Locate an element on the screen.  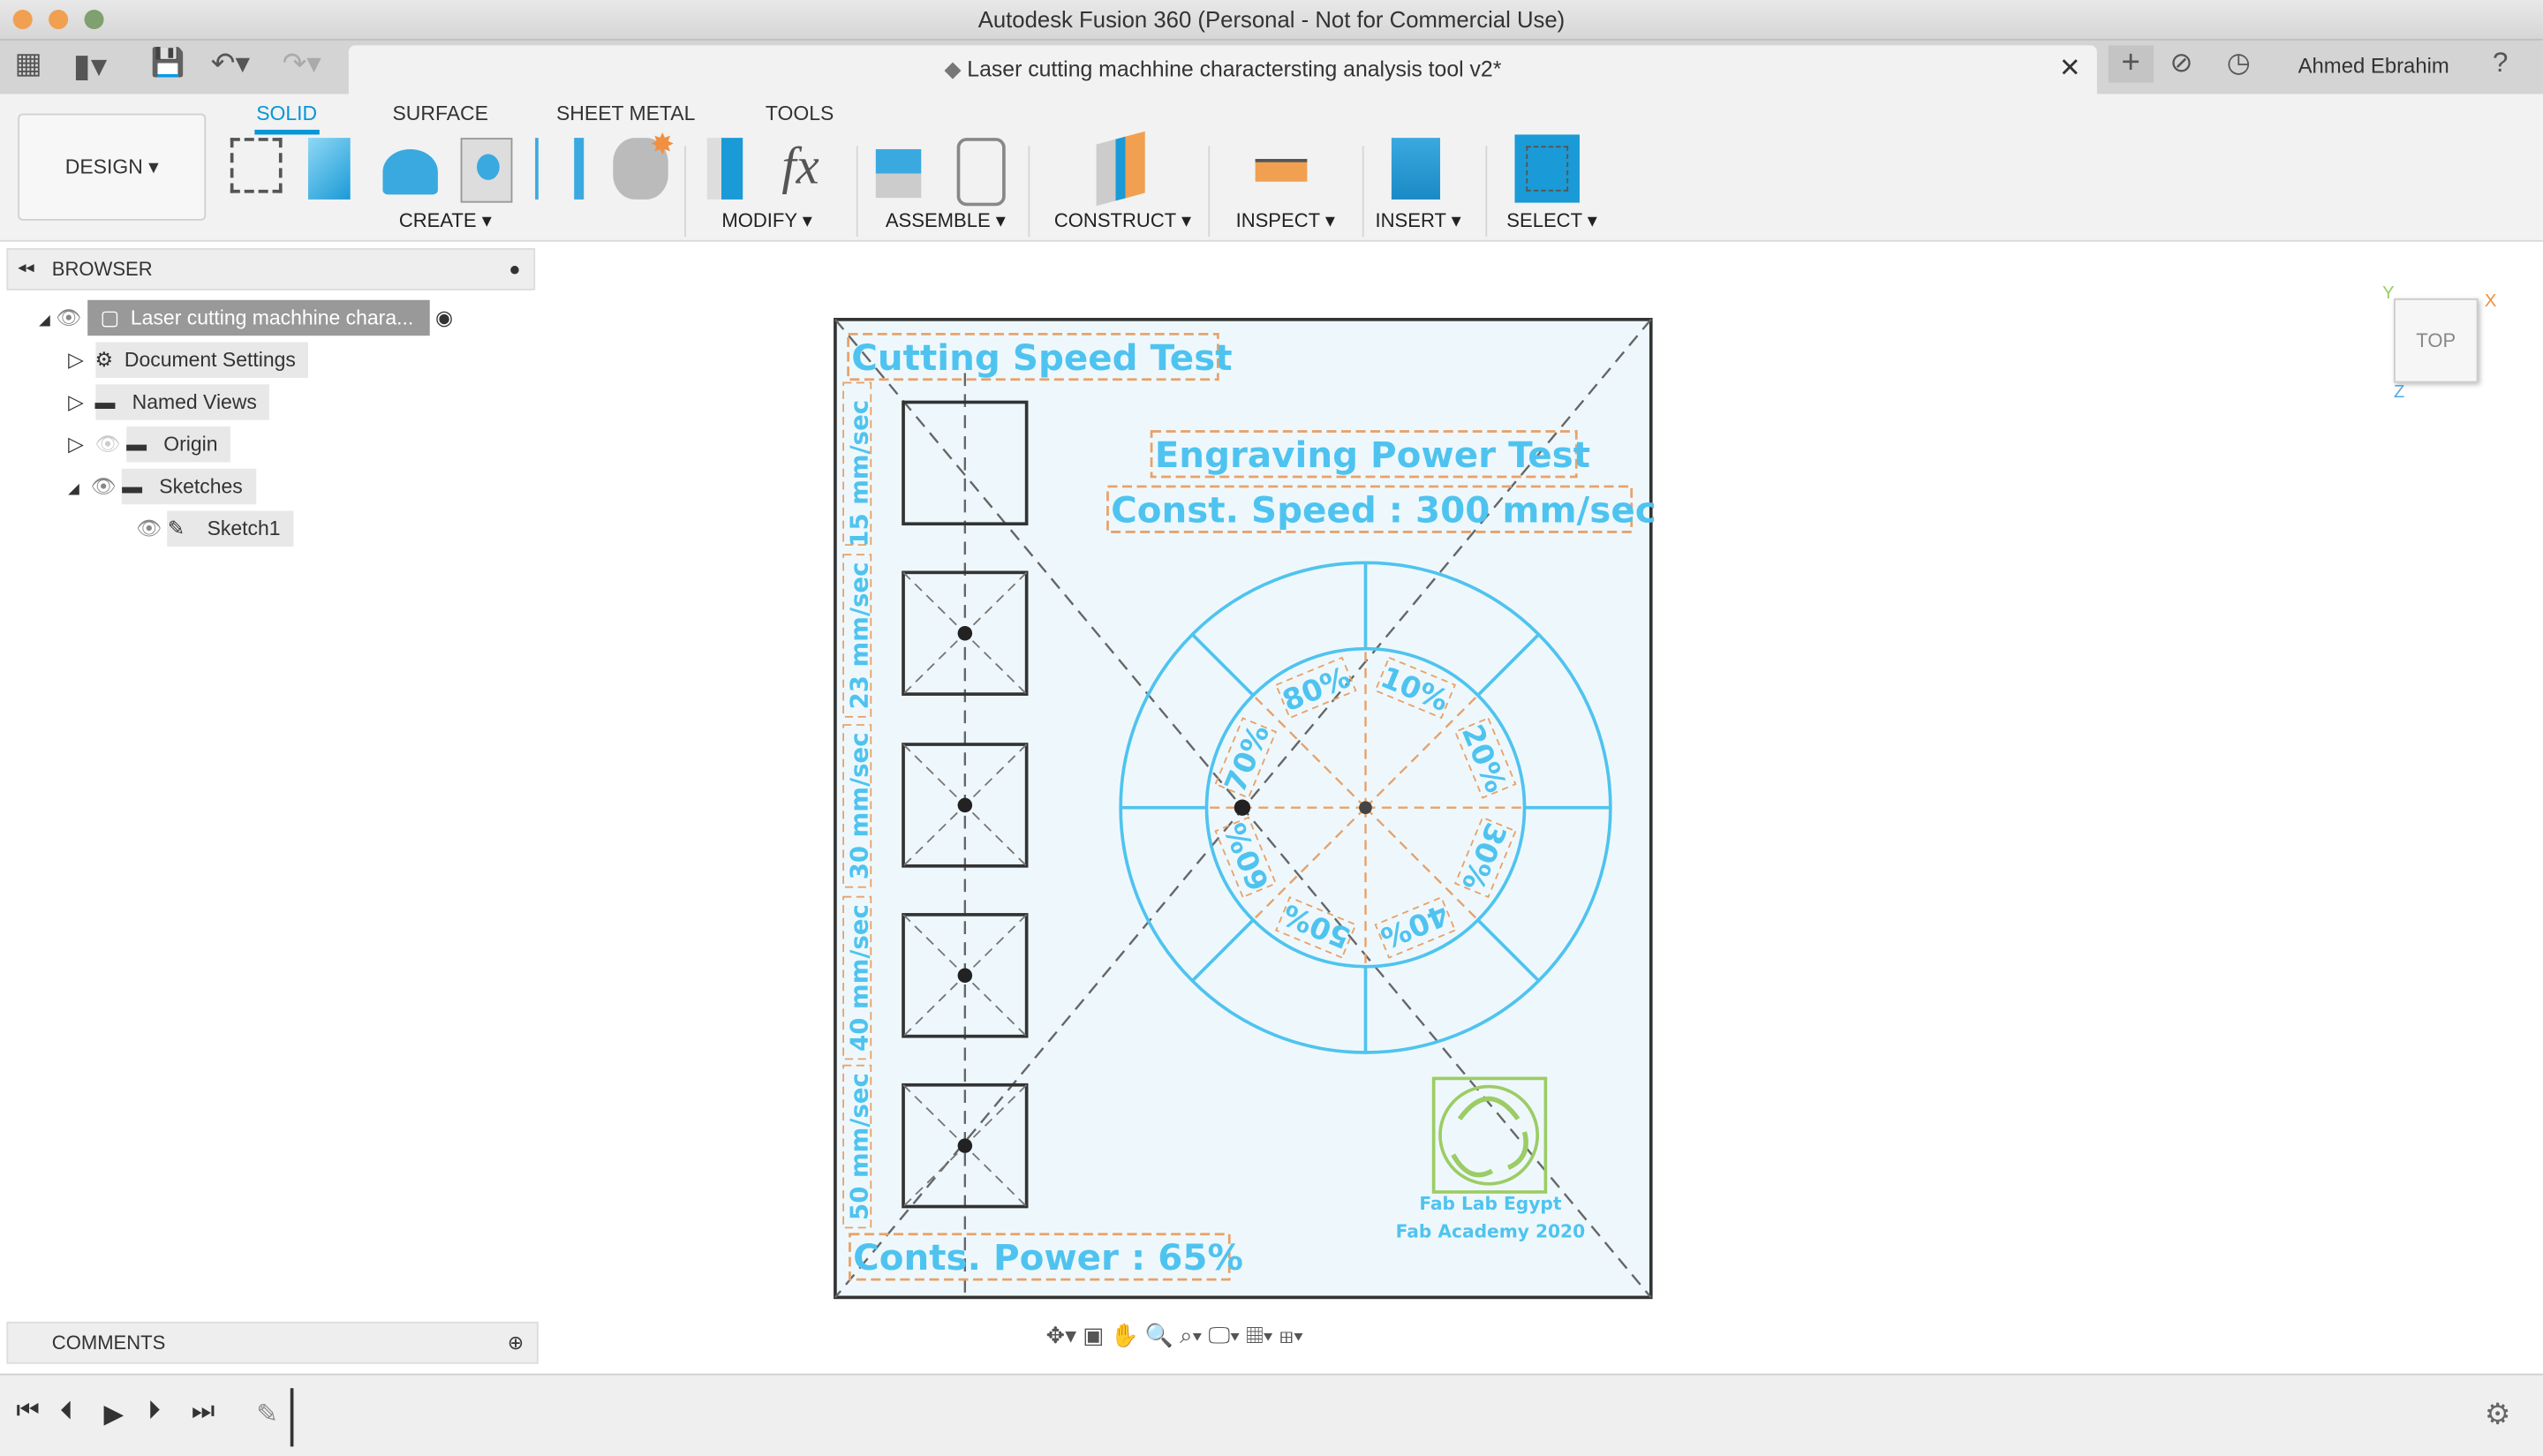
browser-item-document-settings: ▷ ⚙ Document Settings is located at coordinates (189, 360).